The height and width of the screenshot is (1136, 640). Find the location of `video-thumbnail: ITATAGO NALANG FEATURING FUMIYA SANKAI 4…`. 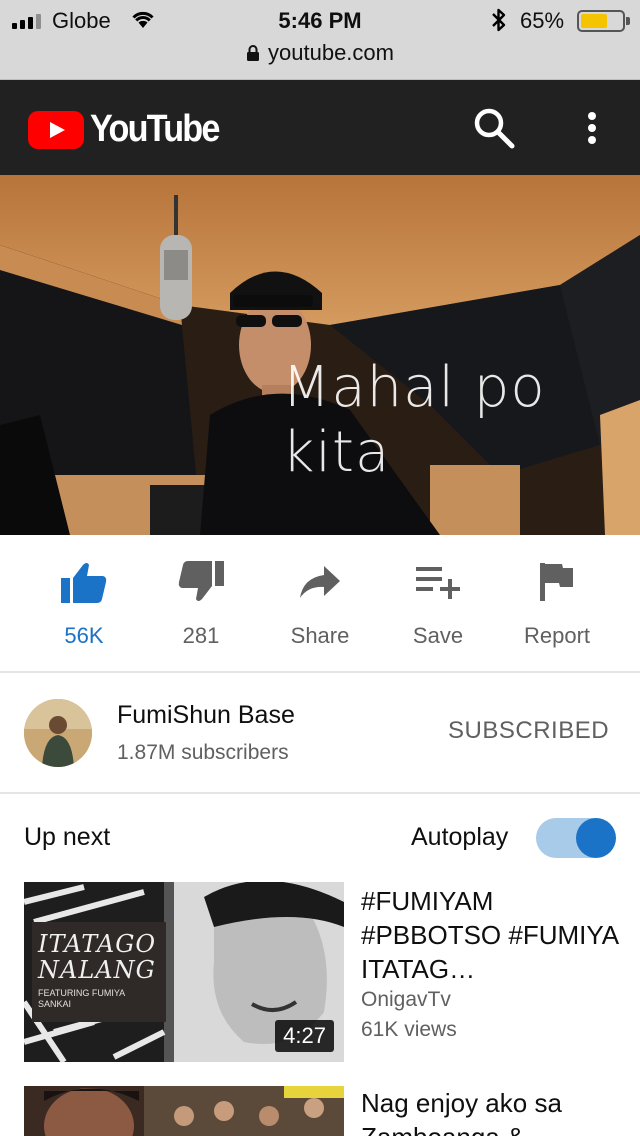

video-thumbnail: ITATAGO NALANG FEATURING FUMIYA SANKAI 4… is located at coordinates (184, 972).